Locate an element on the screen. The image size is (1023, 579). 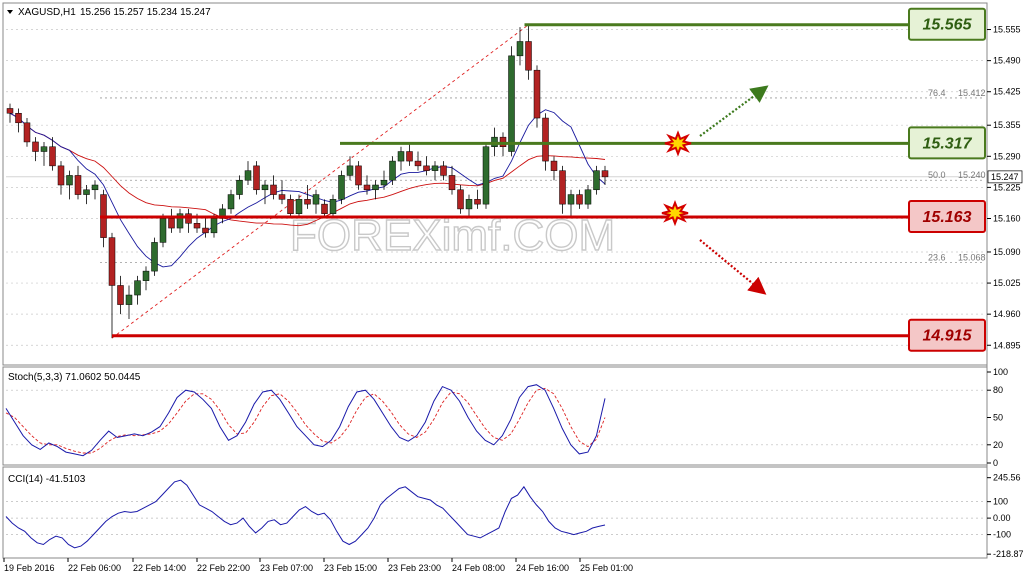
time-tick-label: 22 Feb 22:00 is located at coordinates (223, 568).